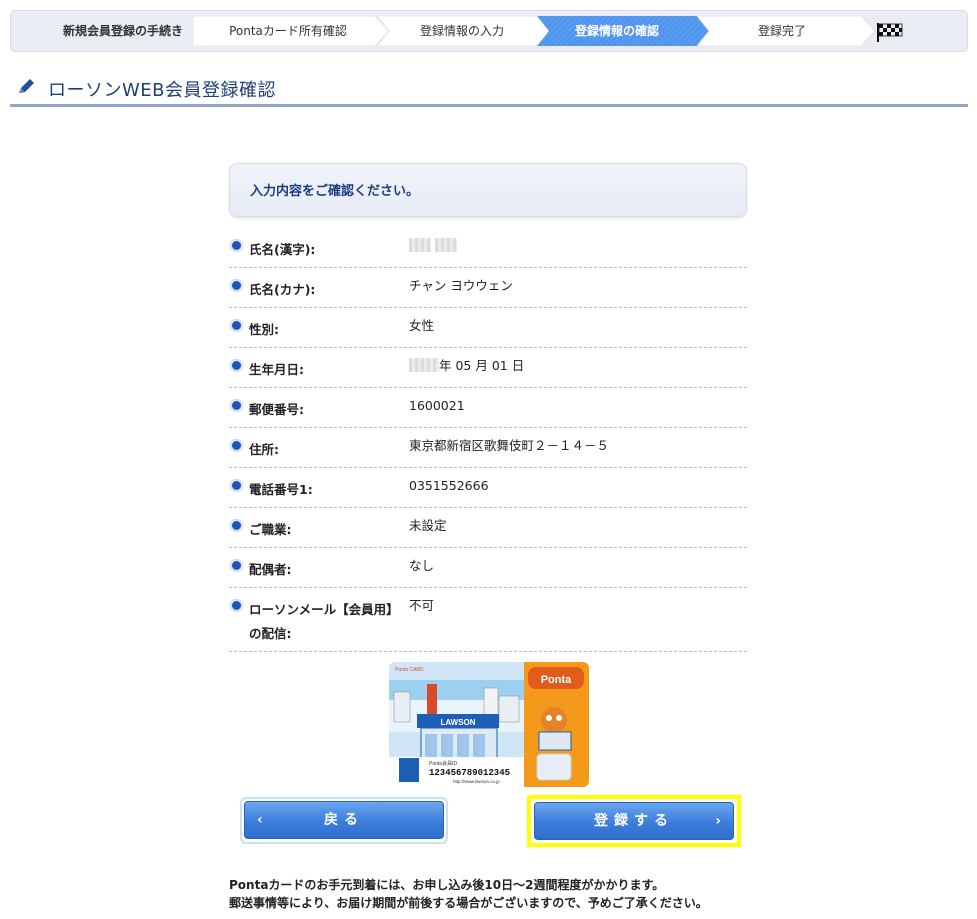 This screenshot has width=977, height=919. Describe the element at coordinates (625, 31) in the screenshot. I see `step-confirm: 登録情報の確認` at that location.